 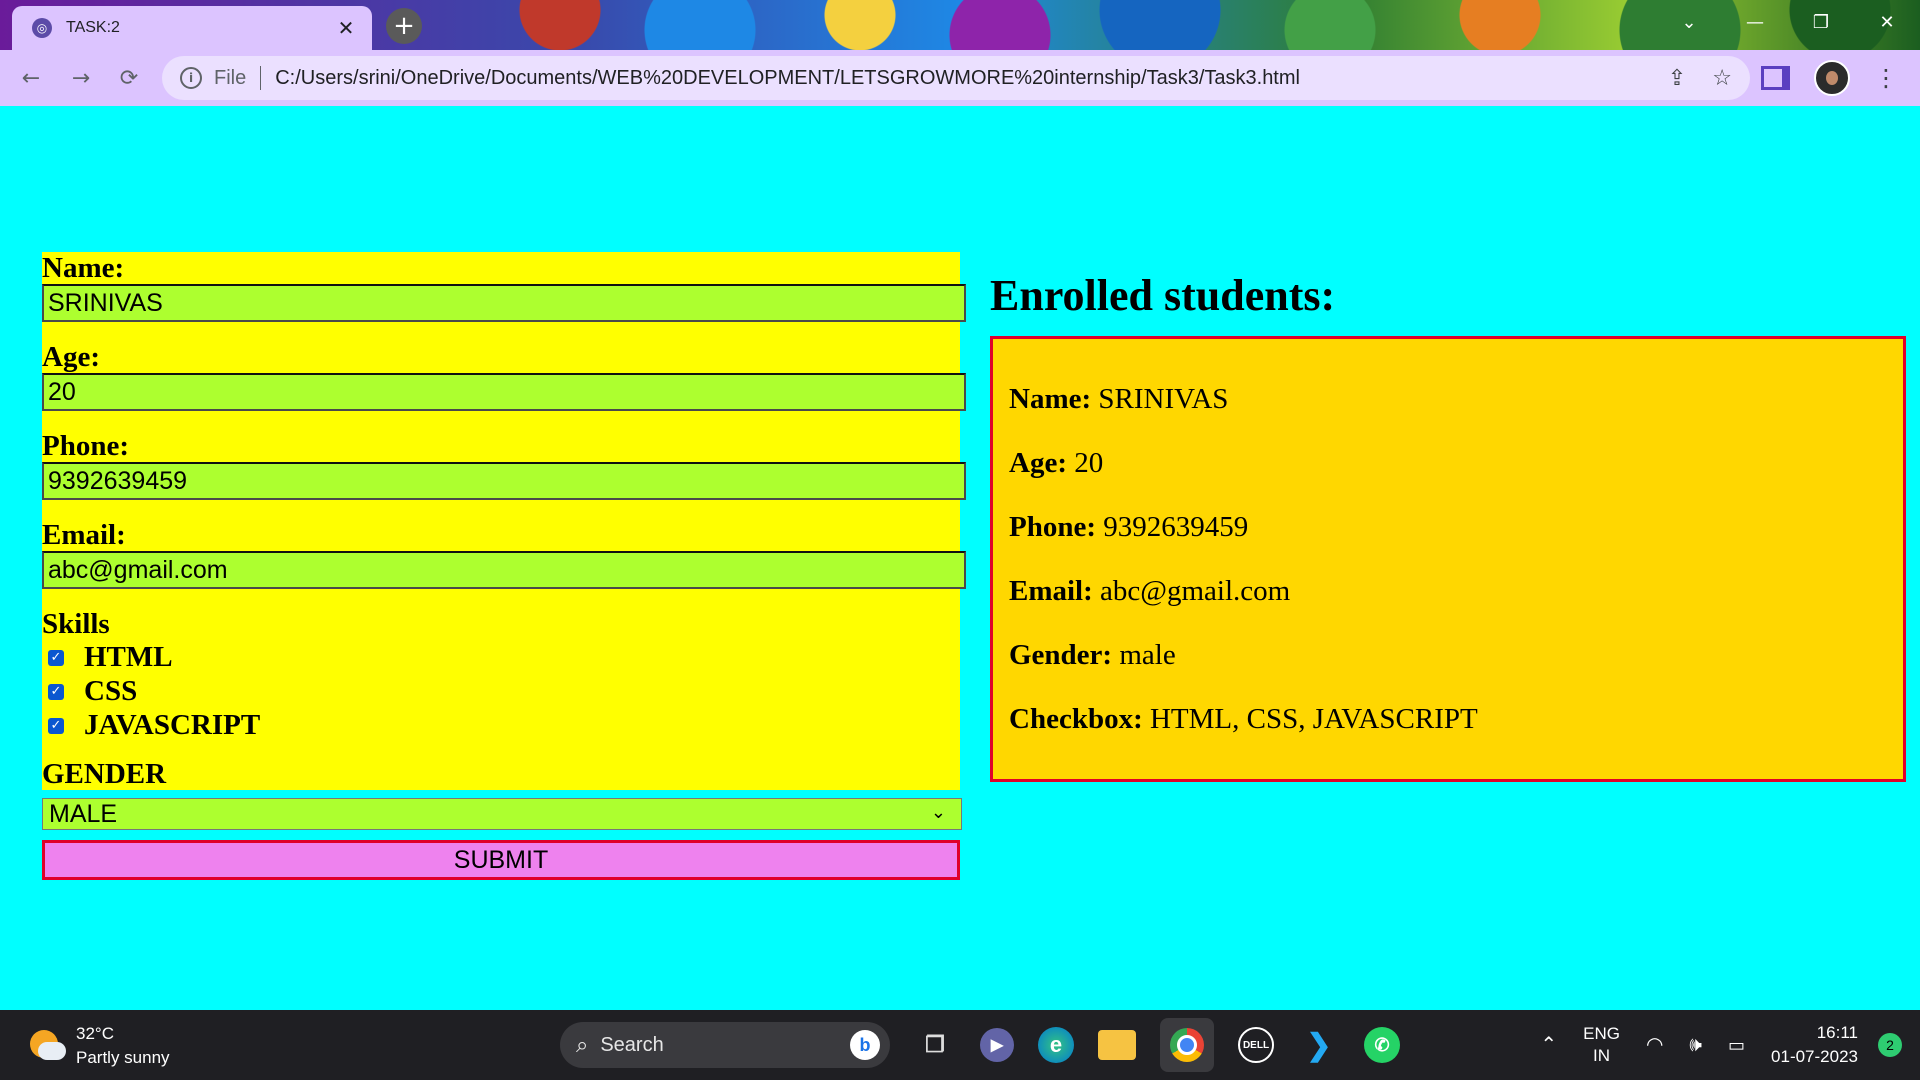 I want to click on chrome-icon, so click(x=1187, y=1045).